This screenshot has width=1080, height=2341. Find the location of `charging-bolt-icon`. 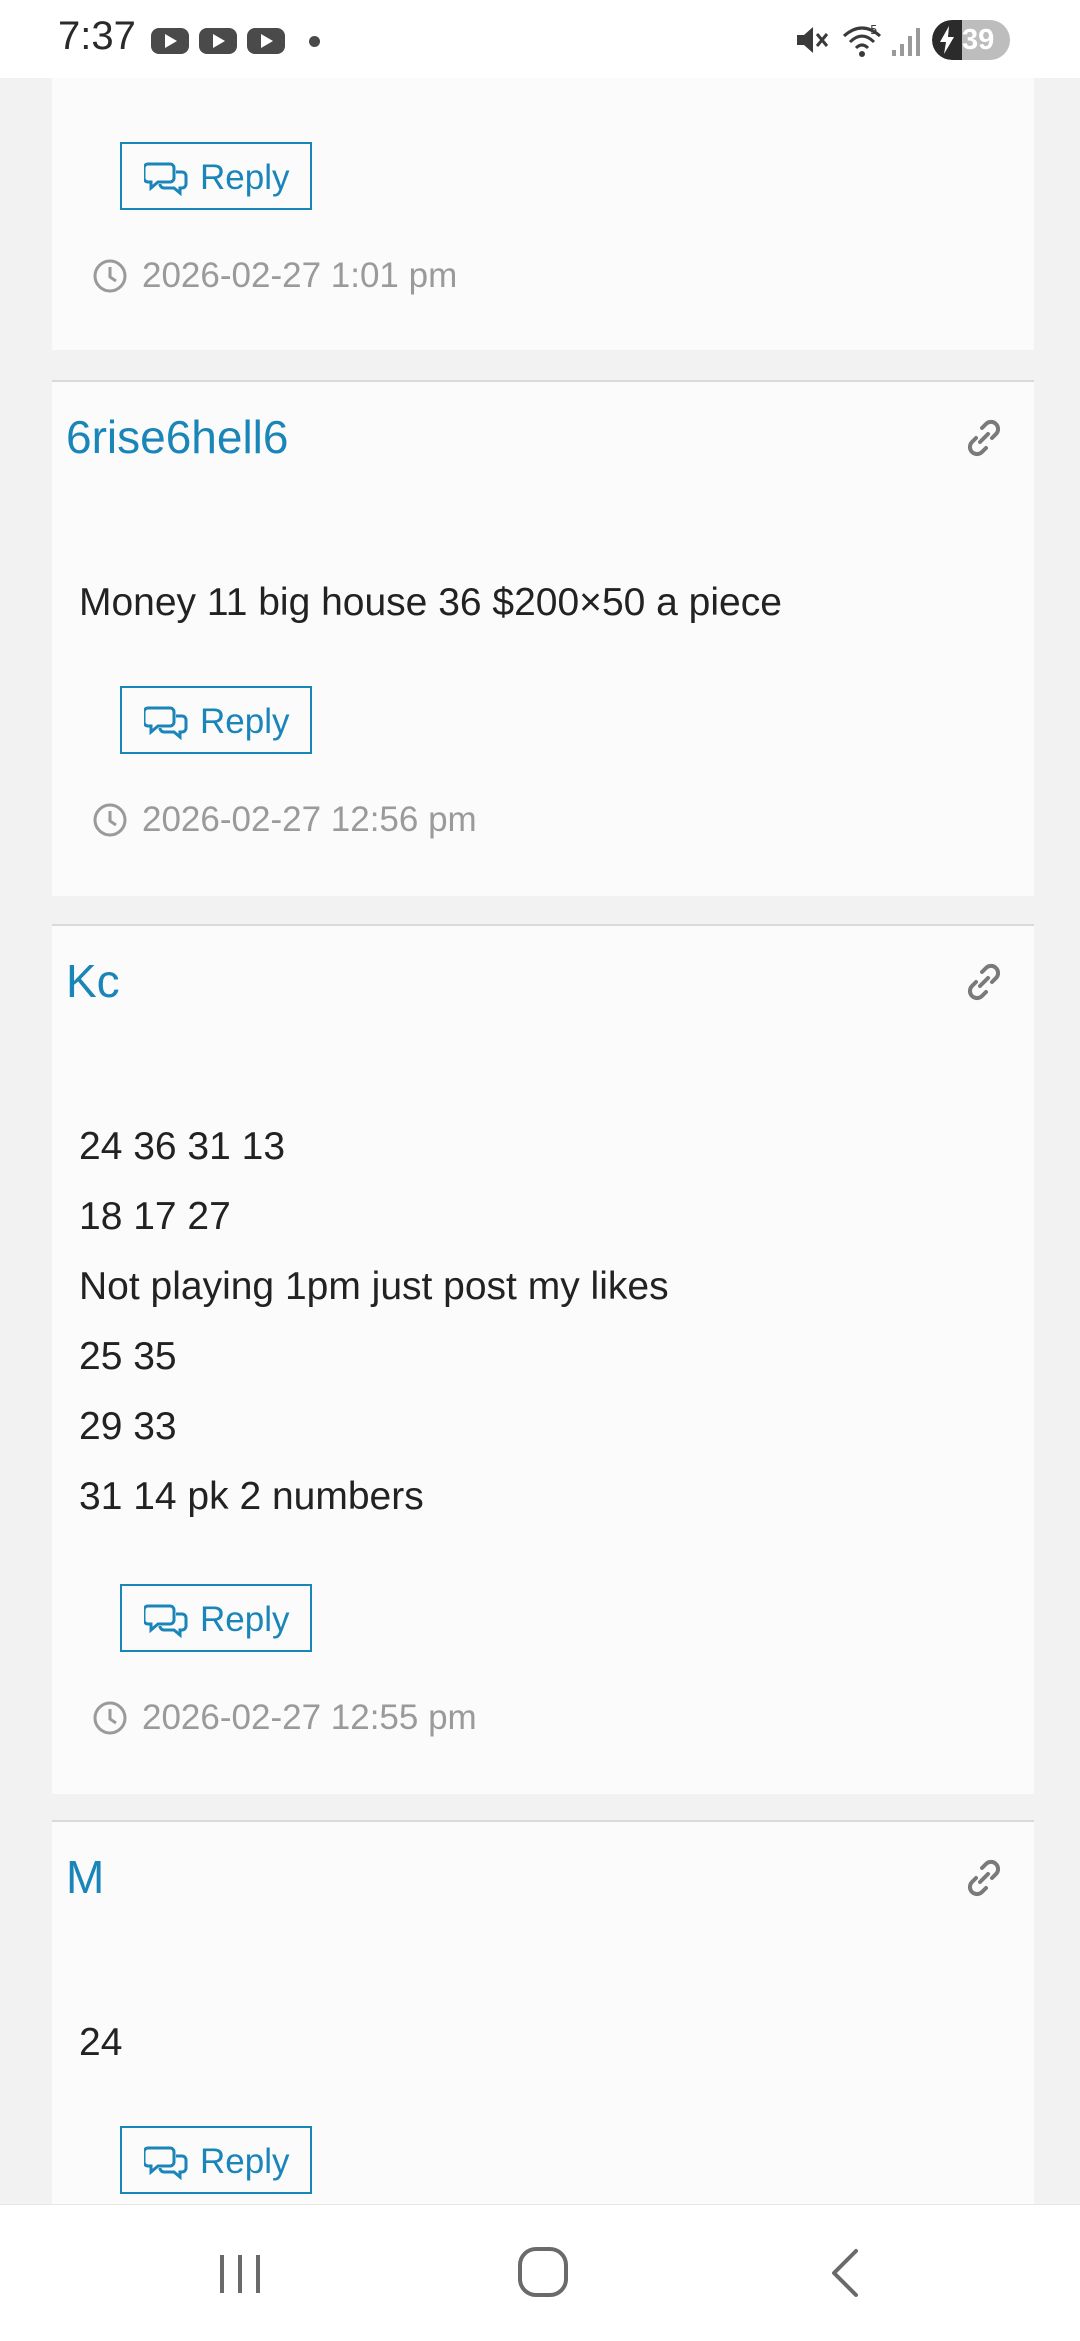

charging-bolt-icon is located at coordinates (947, 40).